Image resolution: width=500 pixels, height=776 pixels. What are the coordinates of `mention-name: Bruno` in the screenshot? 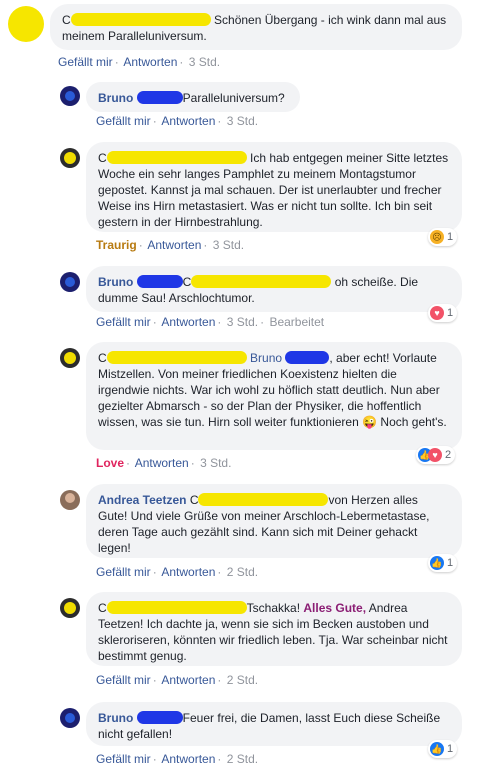 It's located at (266, 358).